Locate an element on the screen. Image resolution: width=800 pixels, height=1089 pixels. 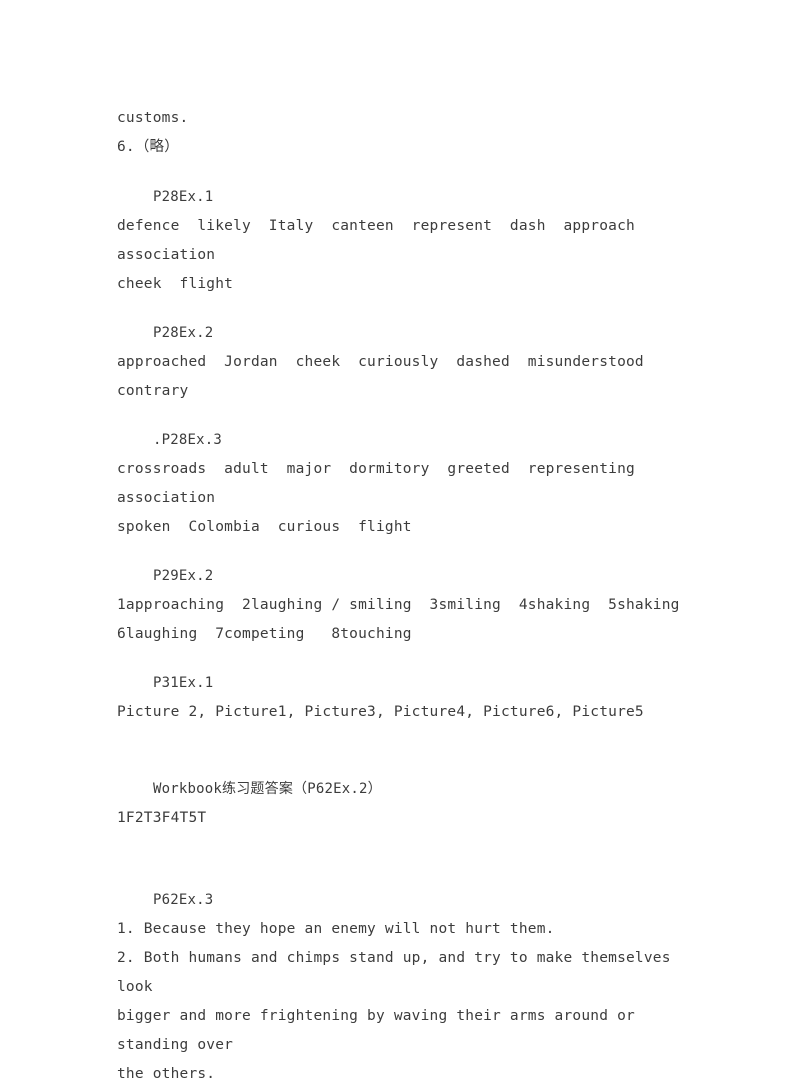
section-line: spoken Colombia curious flight is located at coordinates (264, 527).